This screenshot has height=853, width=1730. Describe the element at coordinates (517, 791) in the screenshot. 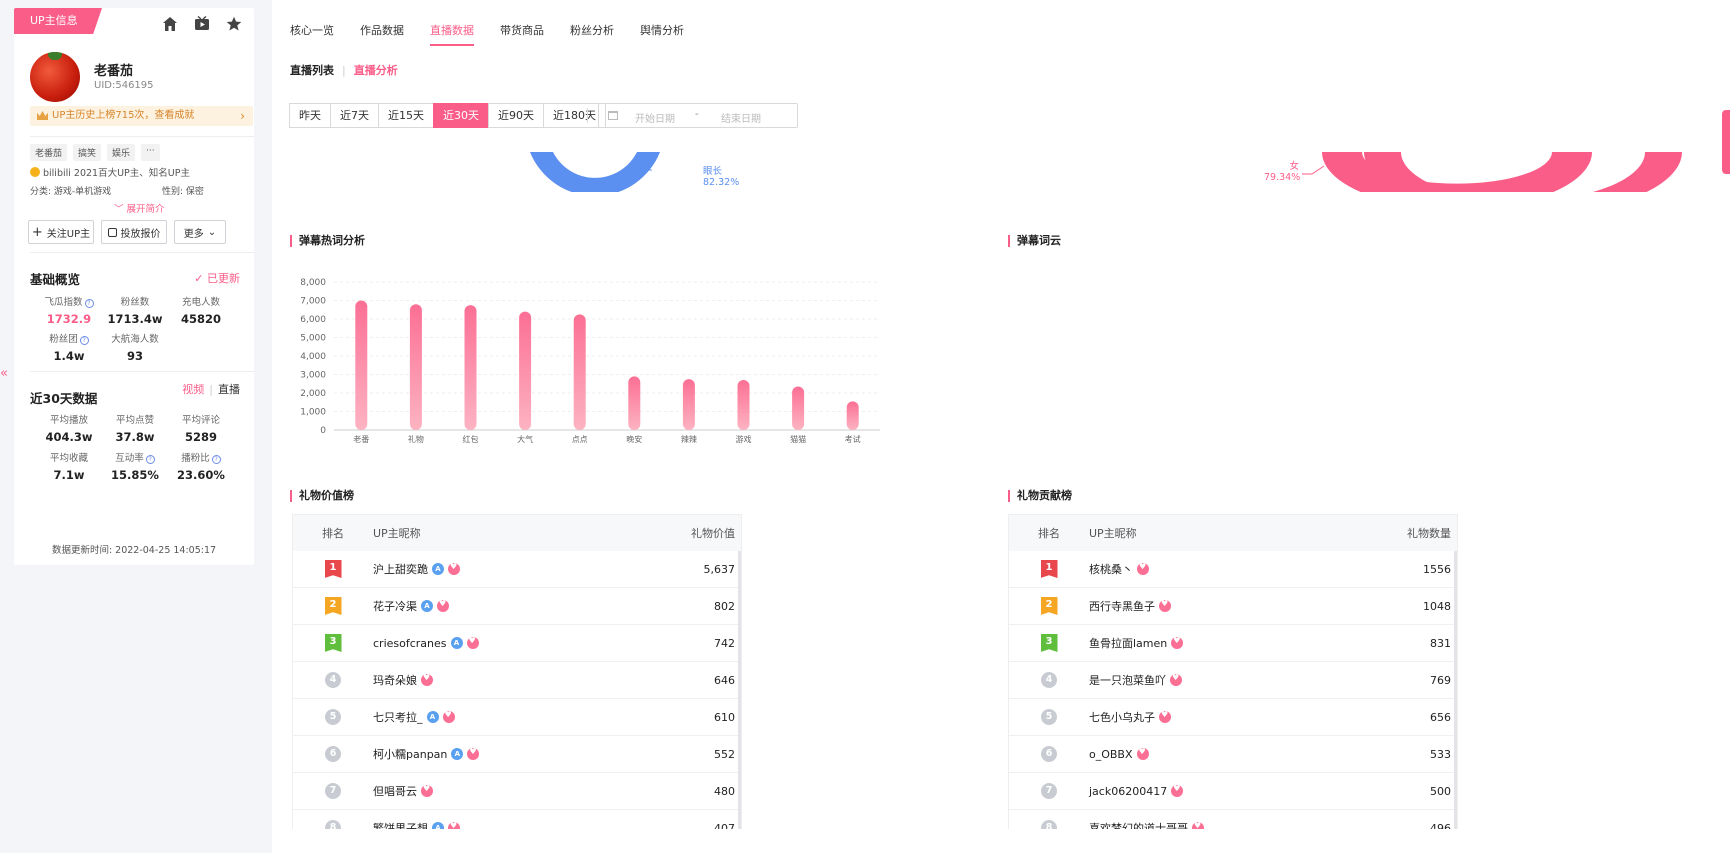

I see `table-row: 7 但唱哥云 480` at that location.